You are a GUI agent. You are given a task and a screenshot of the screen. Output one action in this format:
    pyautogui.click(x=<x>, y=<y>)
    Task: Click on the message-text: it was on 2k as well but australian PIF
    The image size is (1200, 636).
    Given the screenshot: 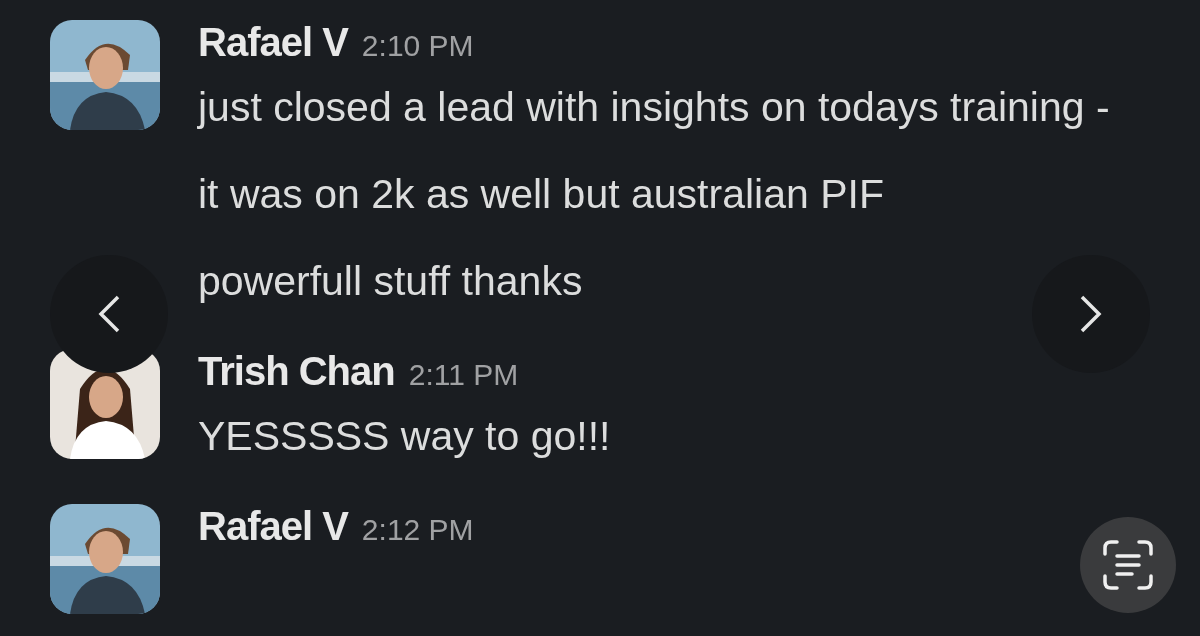 What is the action you would take?
    pyautogui.click(x=541, y=194)
    